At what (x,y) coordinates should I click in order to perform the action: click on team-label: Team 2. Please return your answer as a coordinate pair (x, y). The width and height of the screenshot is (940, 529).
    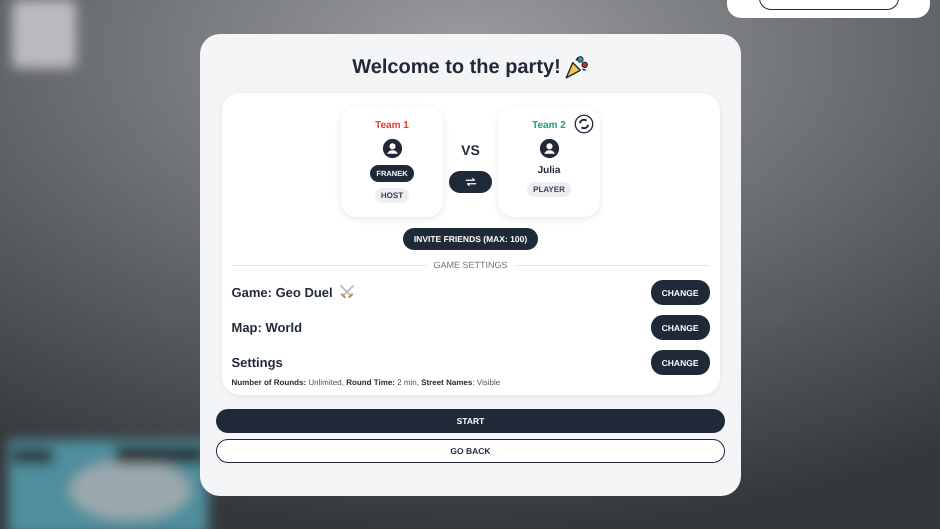
    Looking at the image, I should click on (549, 125).